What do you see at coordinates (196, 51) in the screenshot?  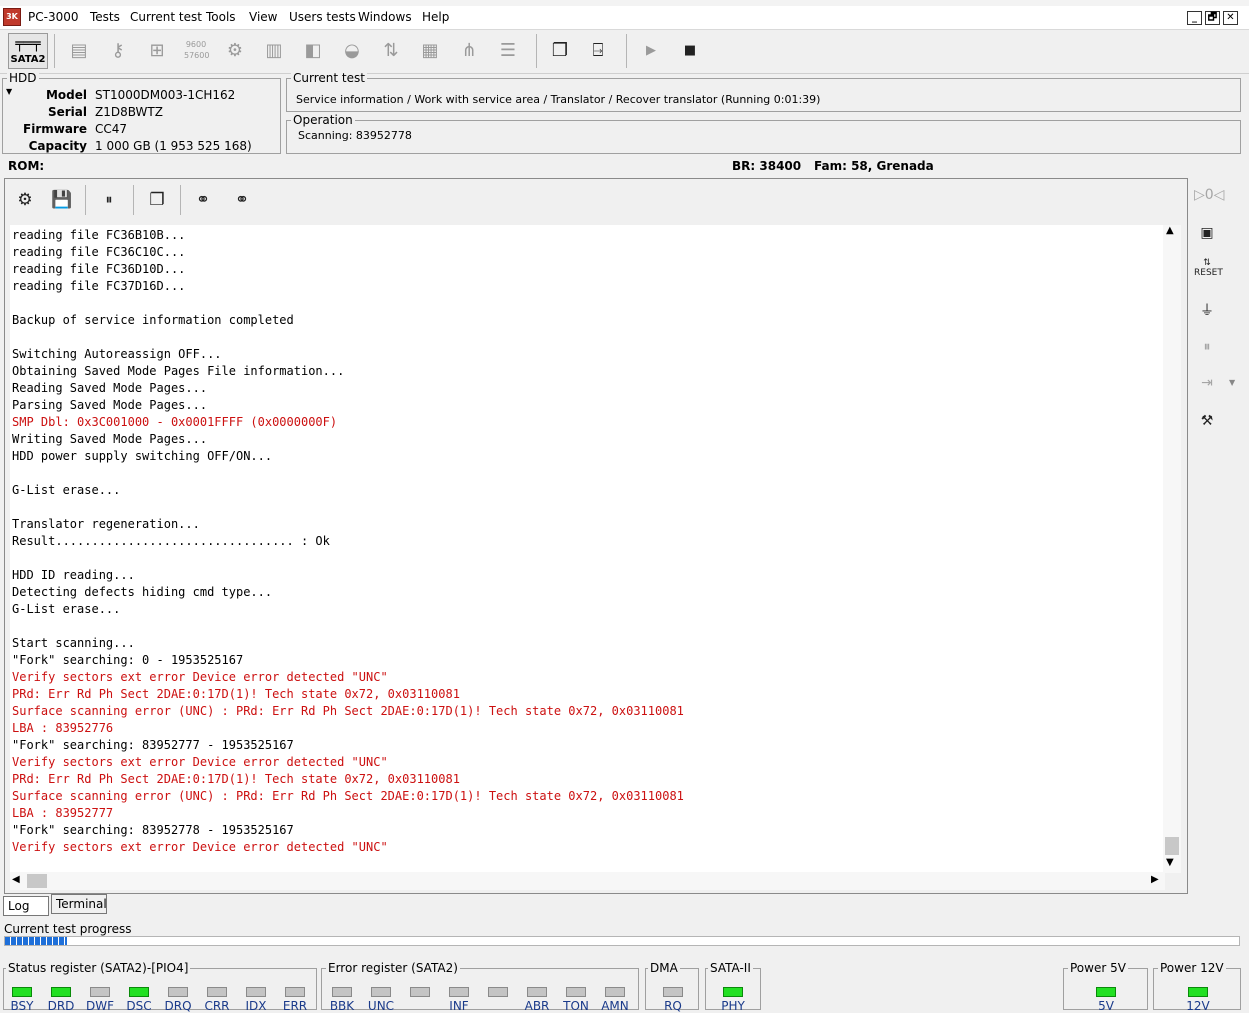 I see `baud-icon: 9600 57600` at bounding box center [196, 51].